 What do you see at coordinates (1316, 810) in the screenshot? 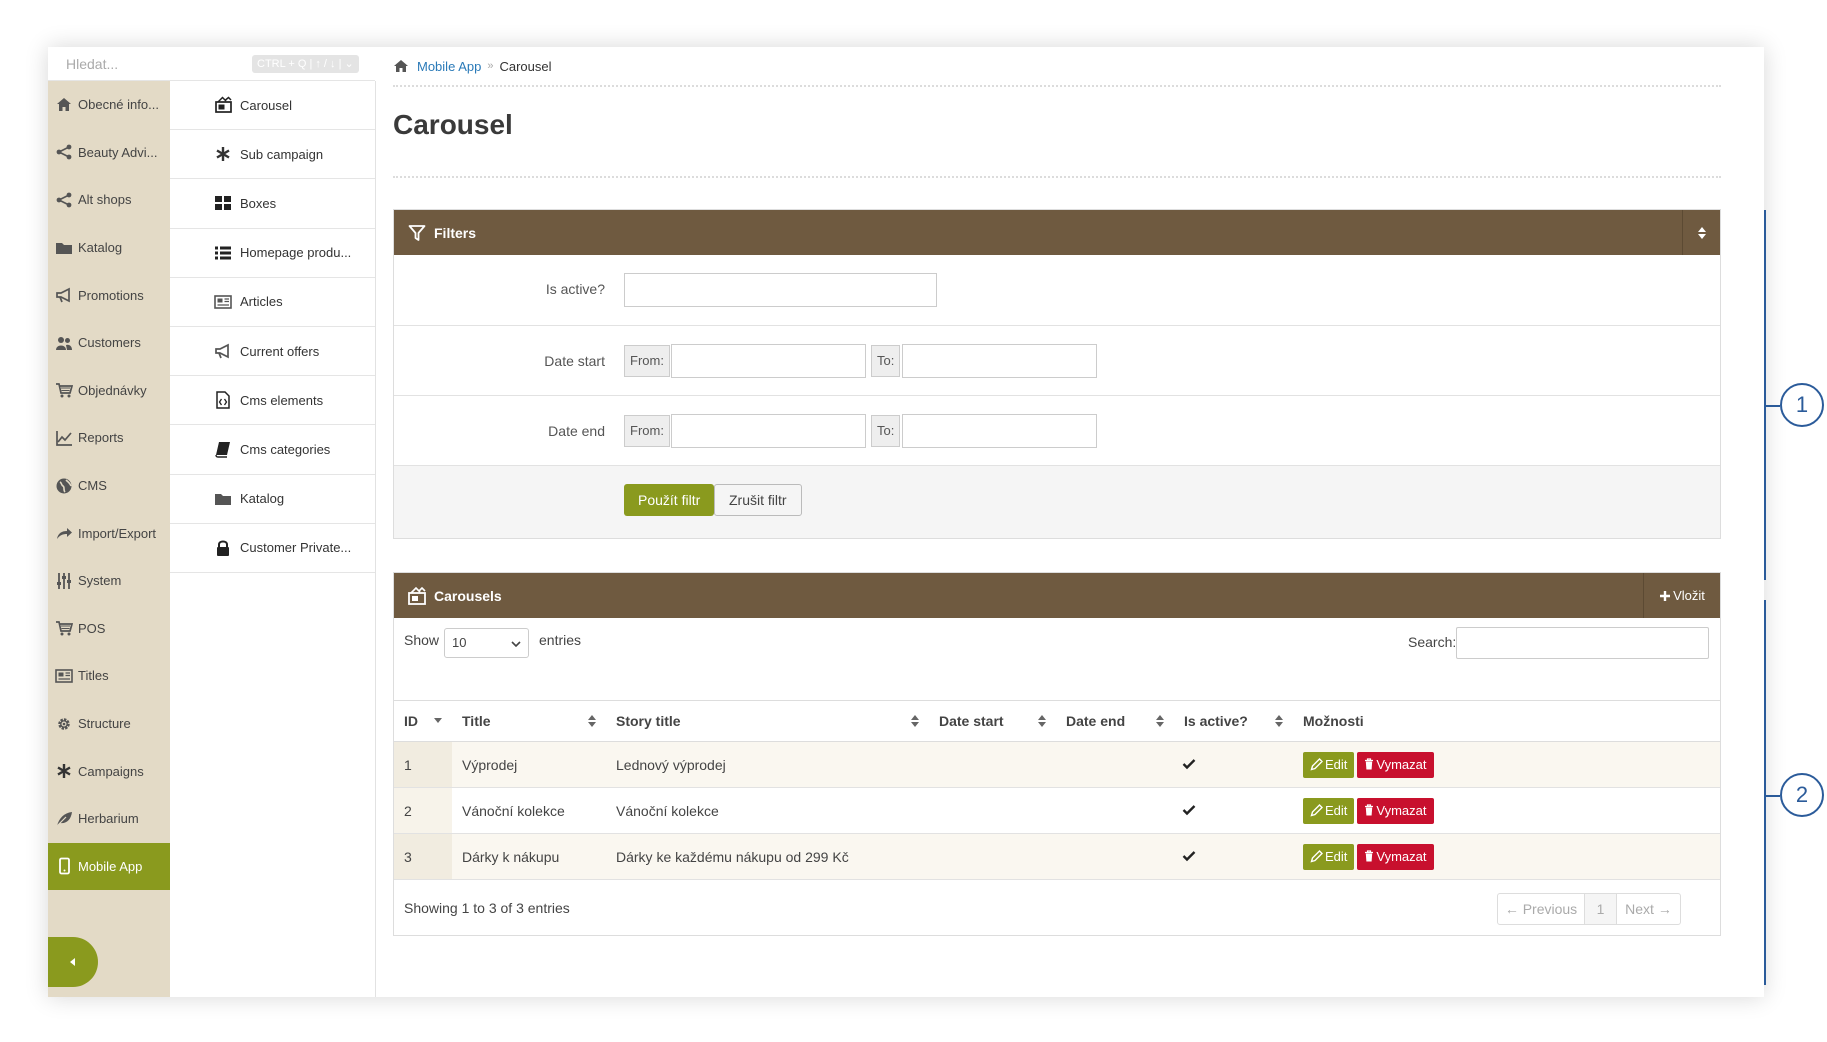
I see `pencil-icon` at bounding box center [1316, 810].